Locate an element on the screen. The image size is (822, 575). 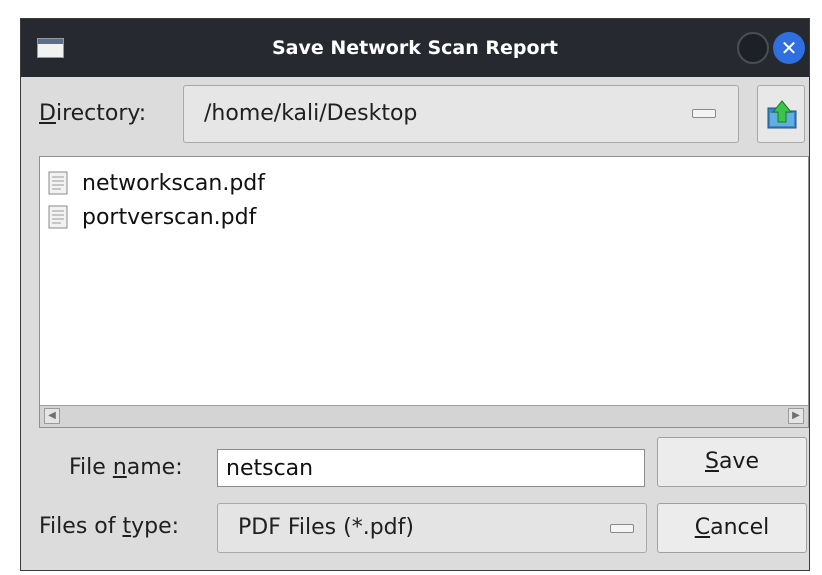
scroll-left-icon: ◀ is located at coordinates (52, 416).